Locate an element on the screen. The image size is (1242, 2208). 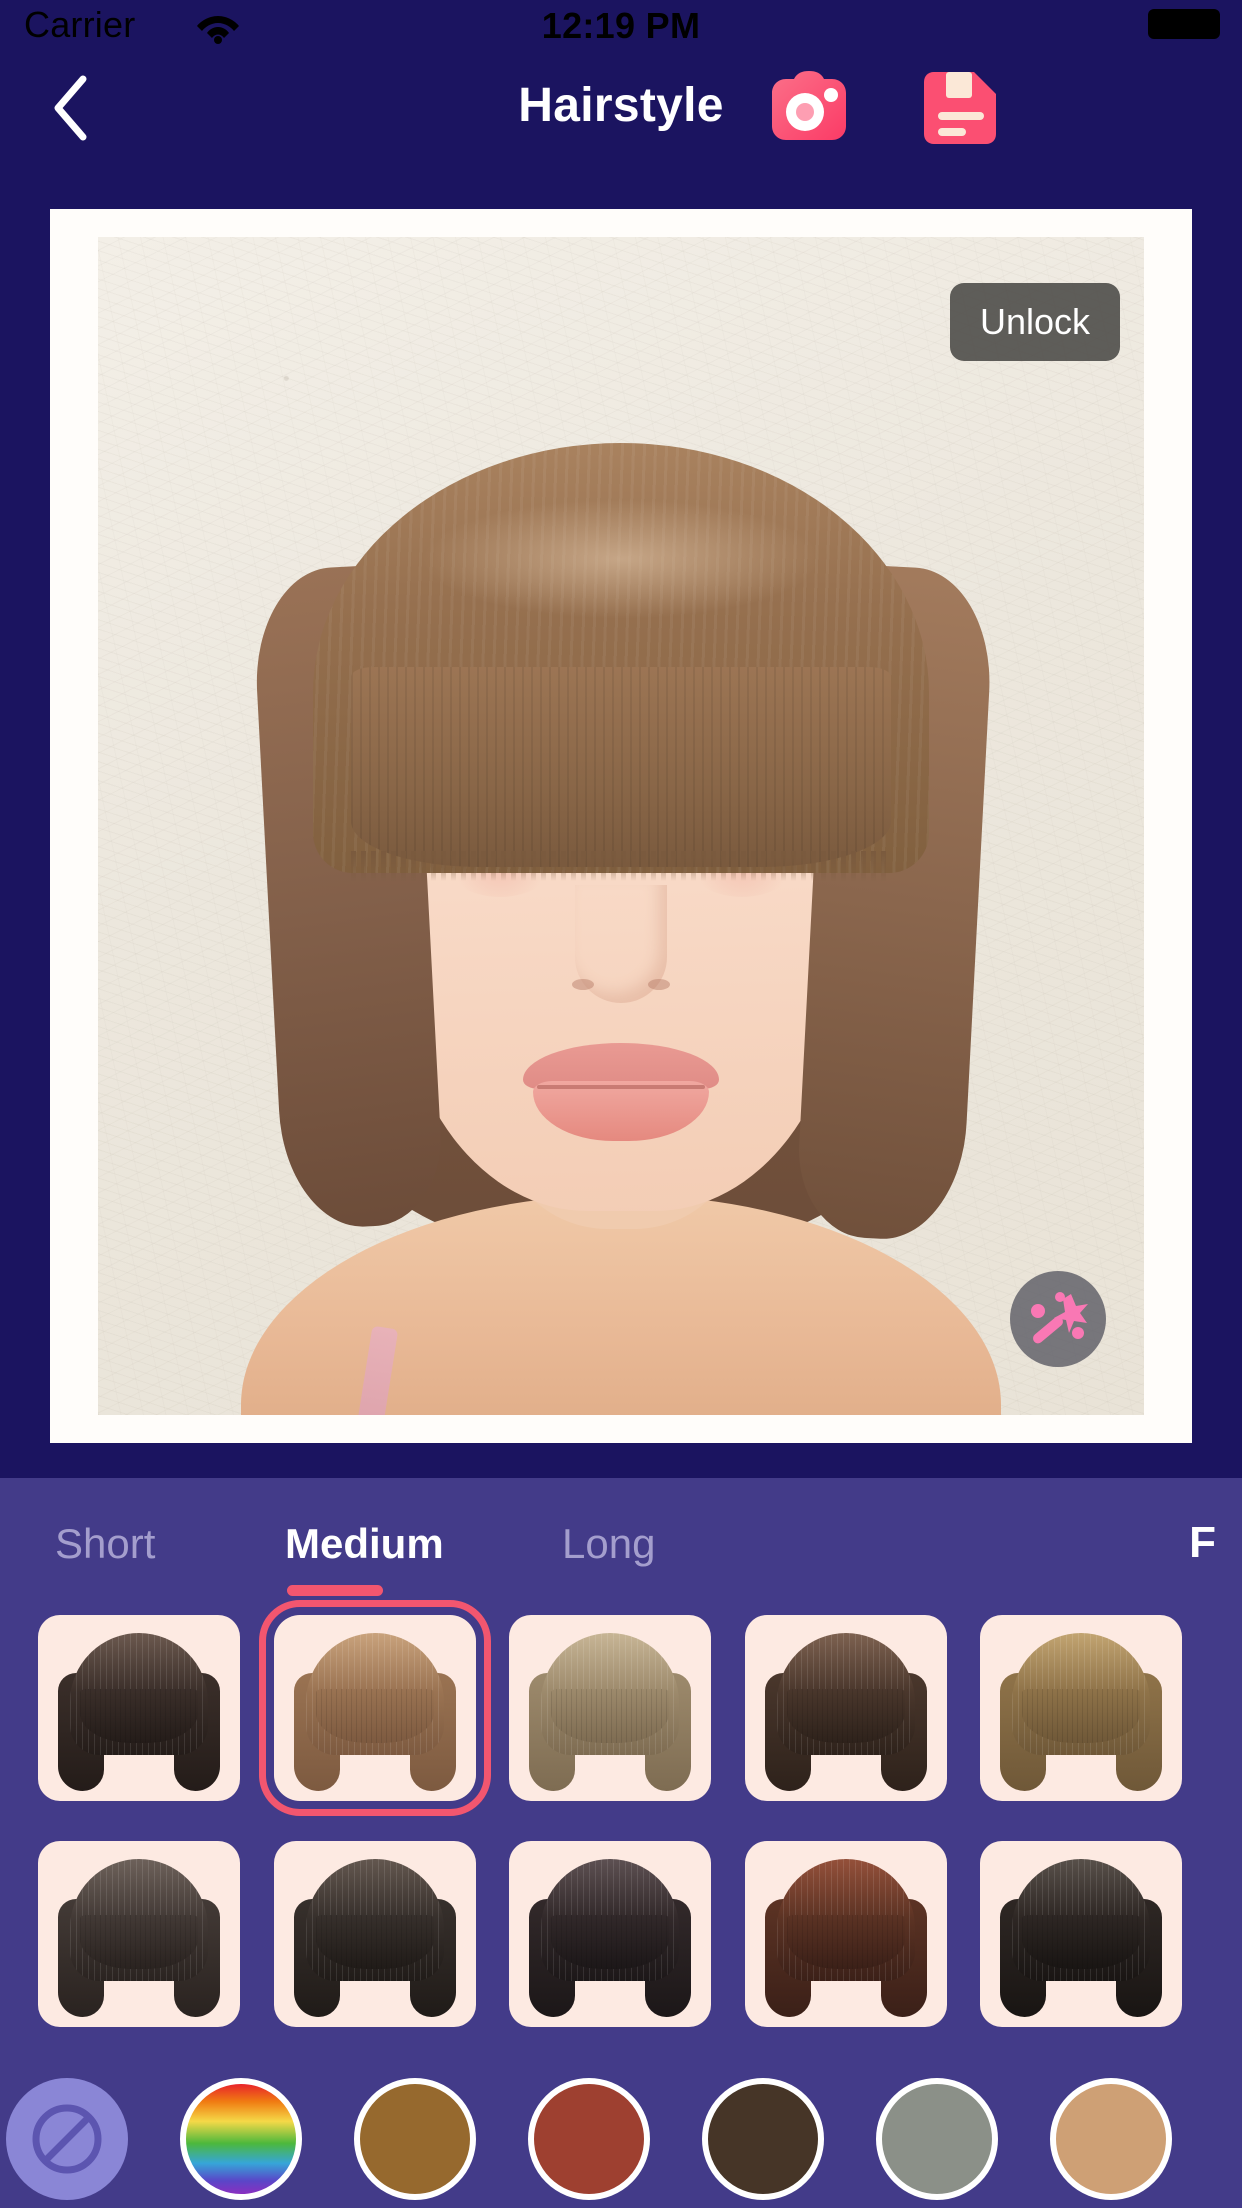
hairstyle-tile-straight-long-bob-dark is located at coordinates (139, 1708).